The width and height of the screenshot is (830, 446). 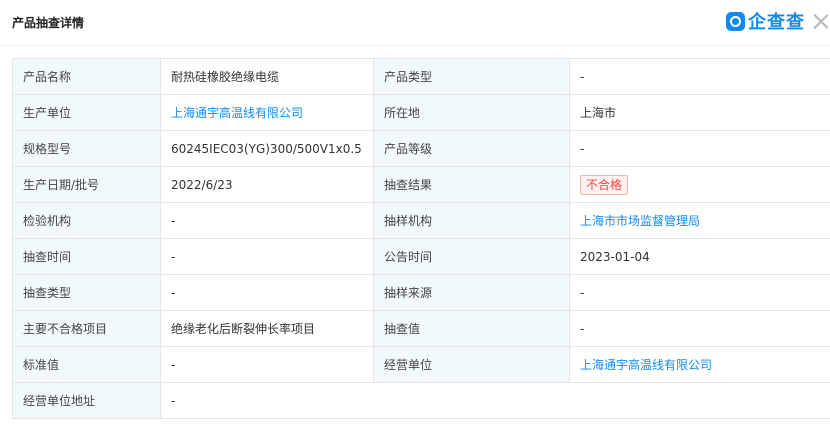 What do you see at coordinates (471, 328) in the screenshot?
I see `check-value-label: 抽查值` at bounding box center [471, 328].